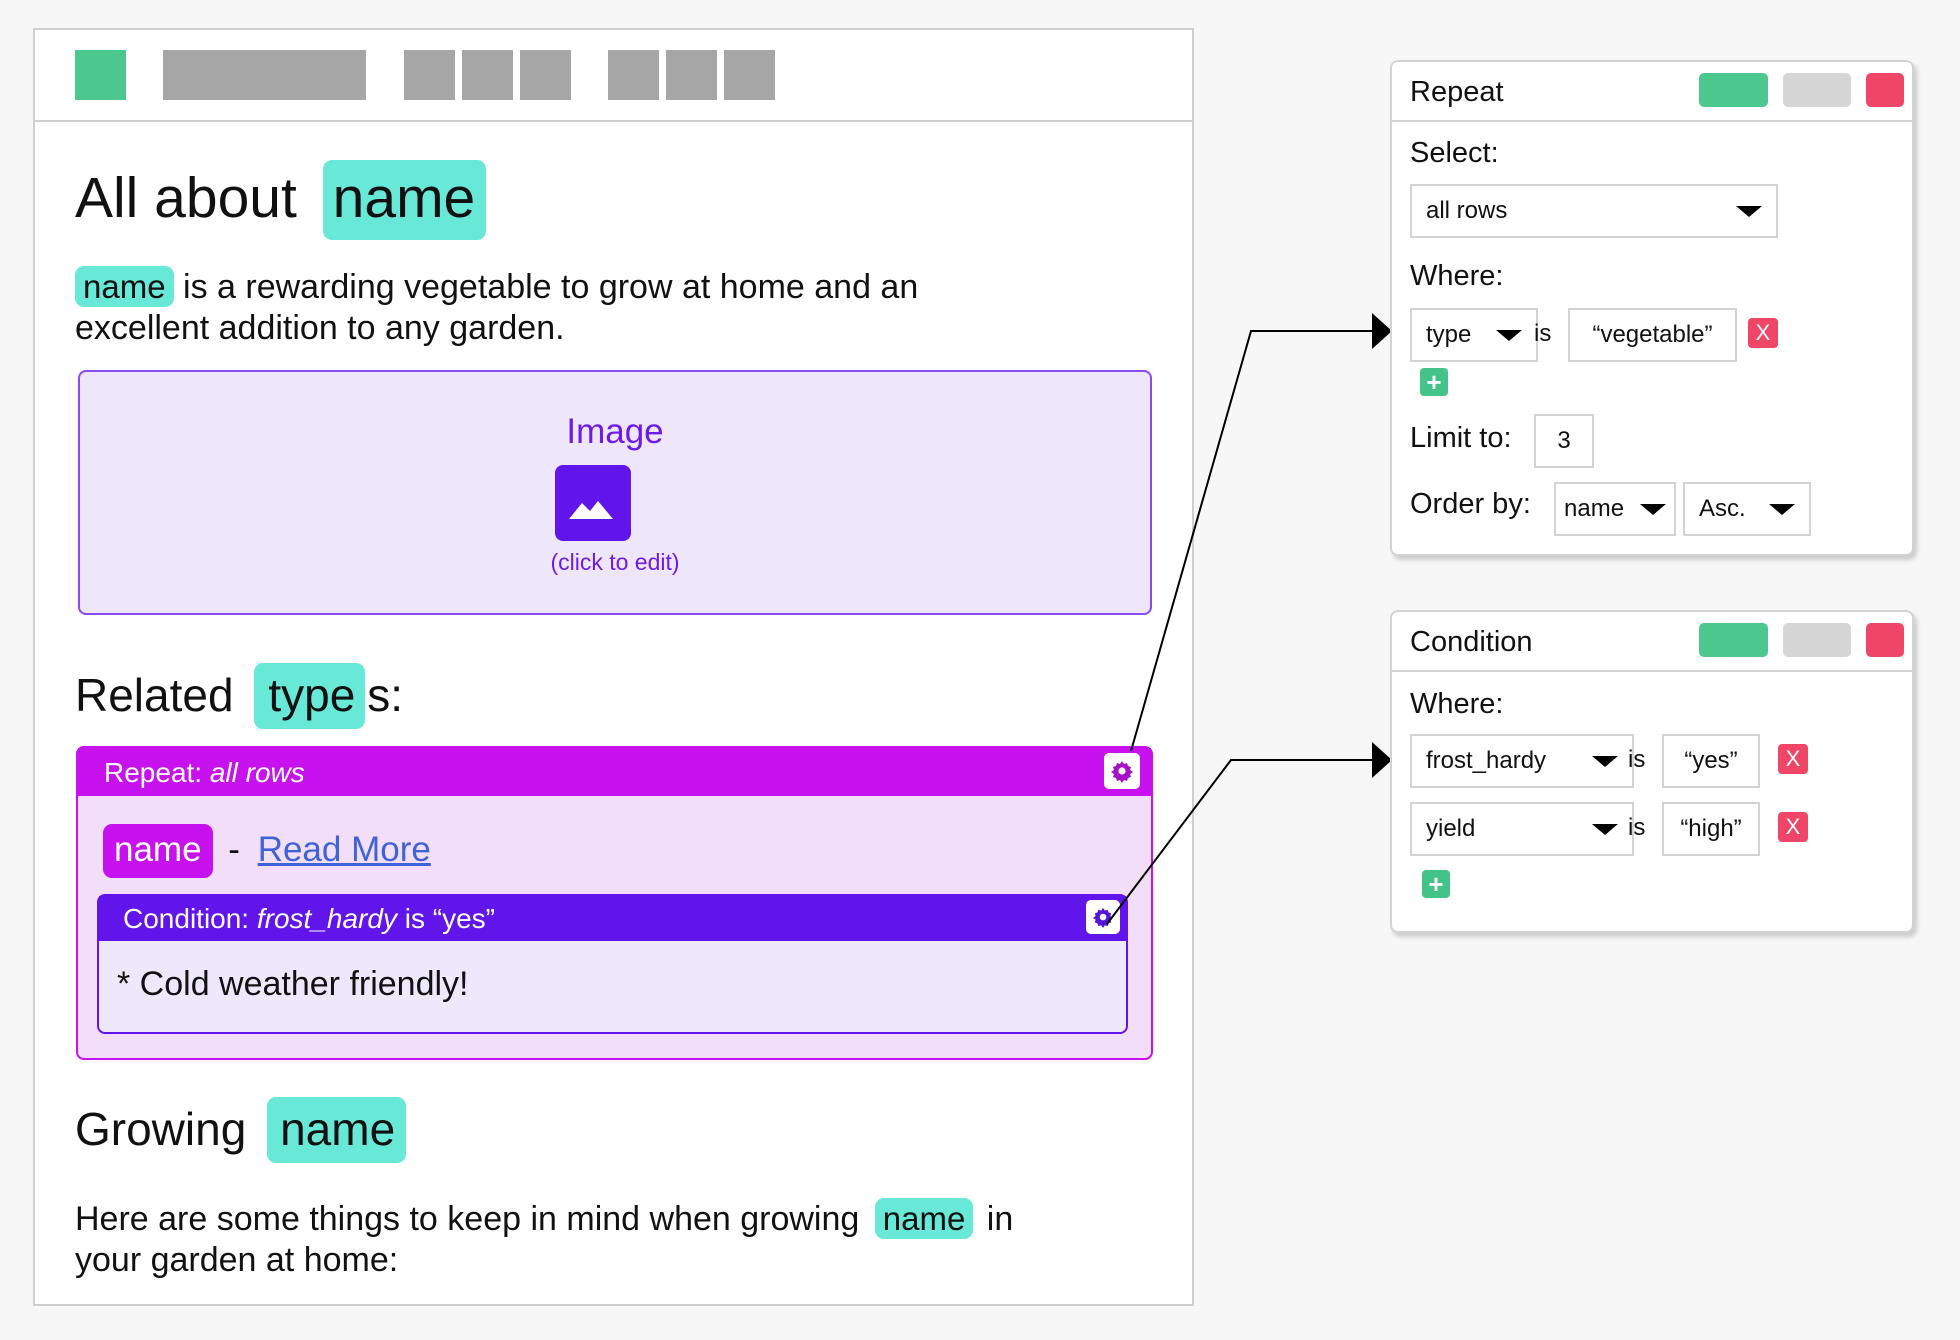  What do you see at coordinates (124, 286) in the screenshot?
I see `intro-name-token: name` at bounding box center [124, 286].